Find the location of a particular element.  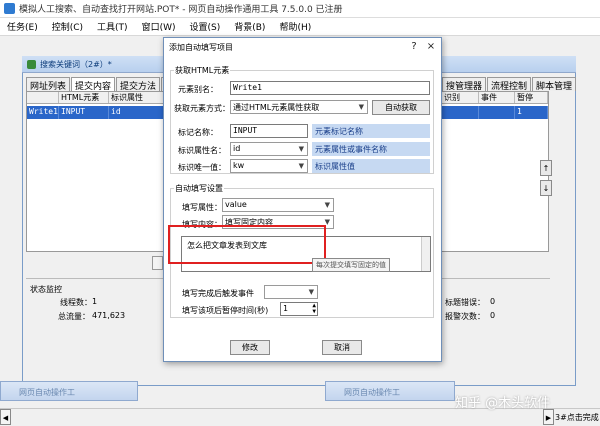

move-up-button: ↑ is located at coordinates (546, 168).